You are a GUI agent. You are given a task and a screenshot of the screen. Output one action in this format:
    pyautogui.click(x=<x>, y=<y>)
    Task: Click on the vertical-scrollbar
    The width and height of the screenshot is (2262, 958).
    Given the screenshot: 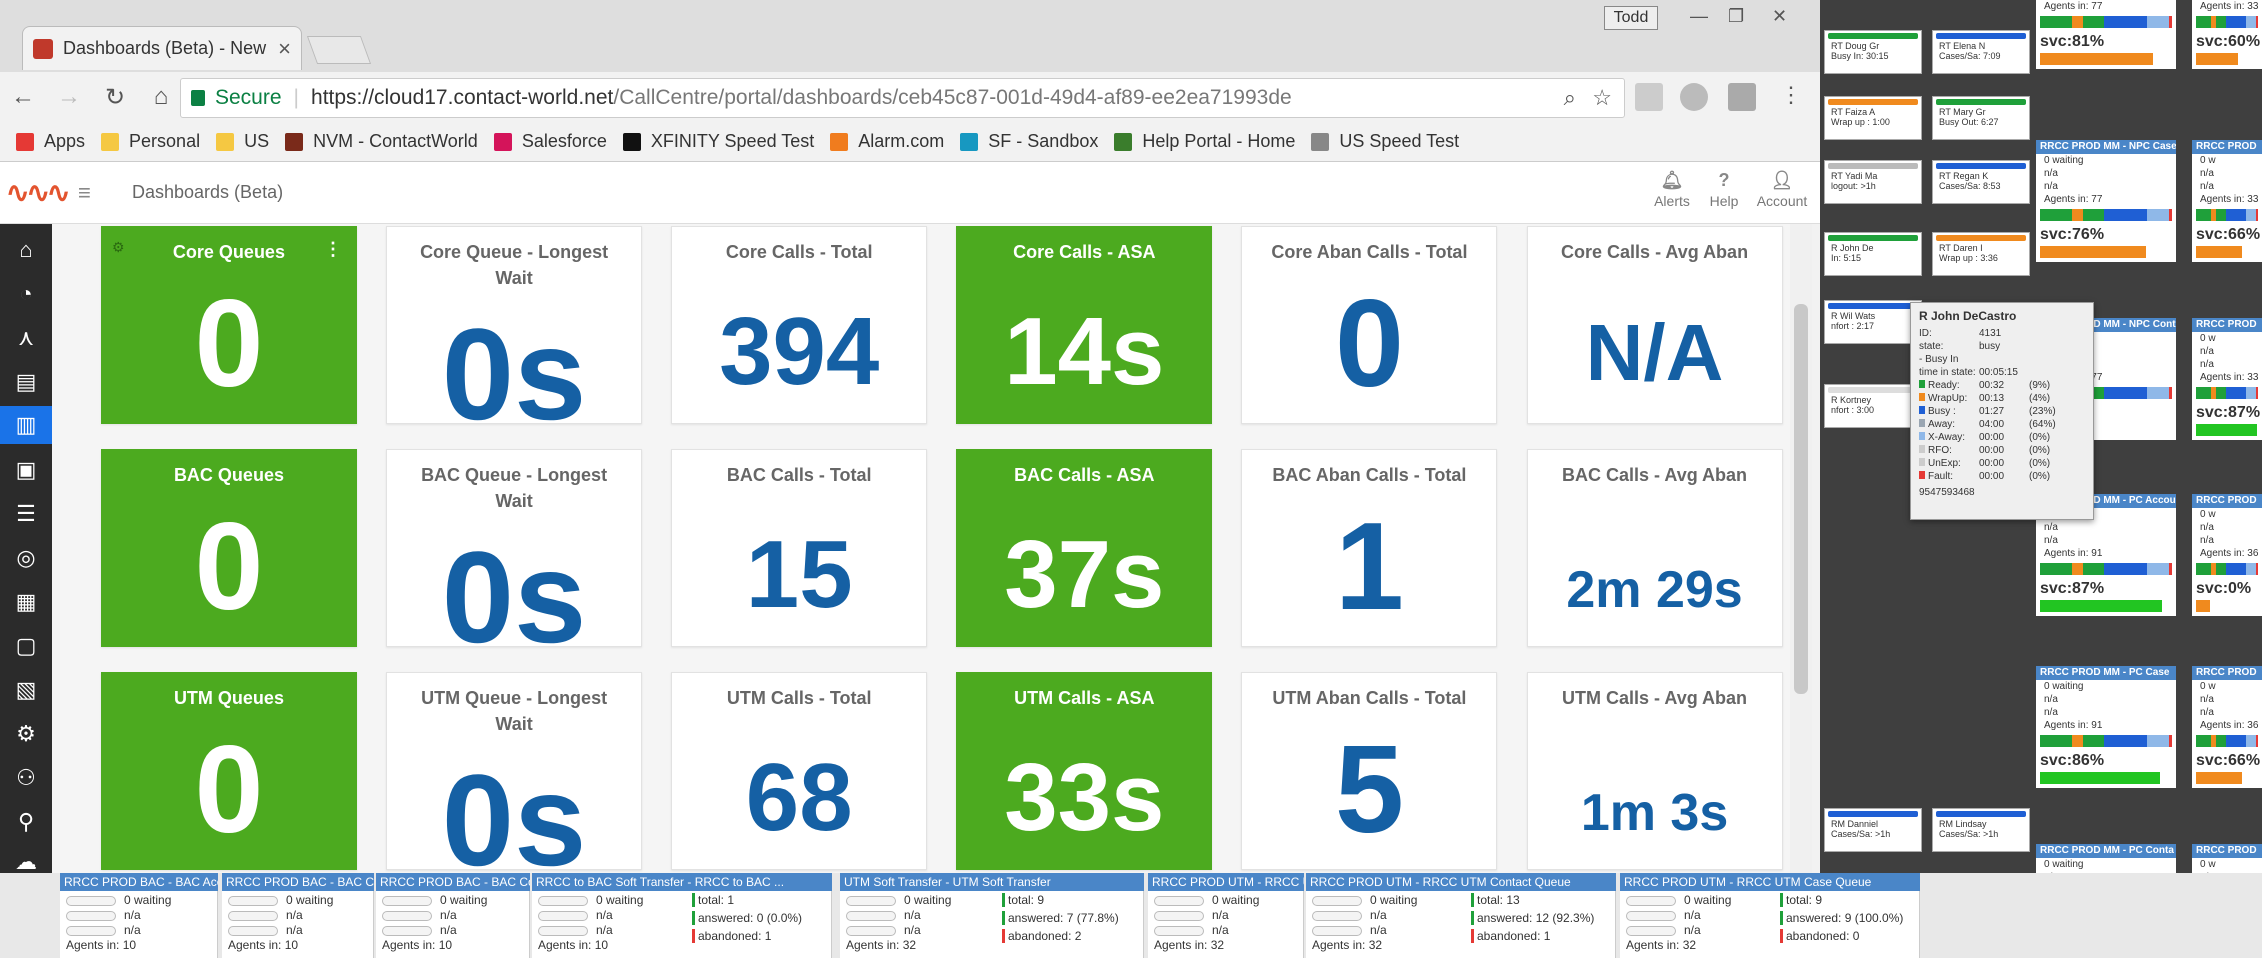 What is the action you would take?
    pyautogui.click(x=1801, y=549)
    